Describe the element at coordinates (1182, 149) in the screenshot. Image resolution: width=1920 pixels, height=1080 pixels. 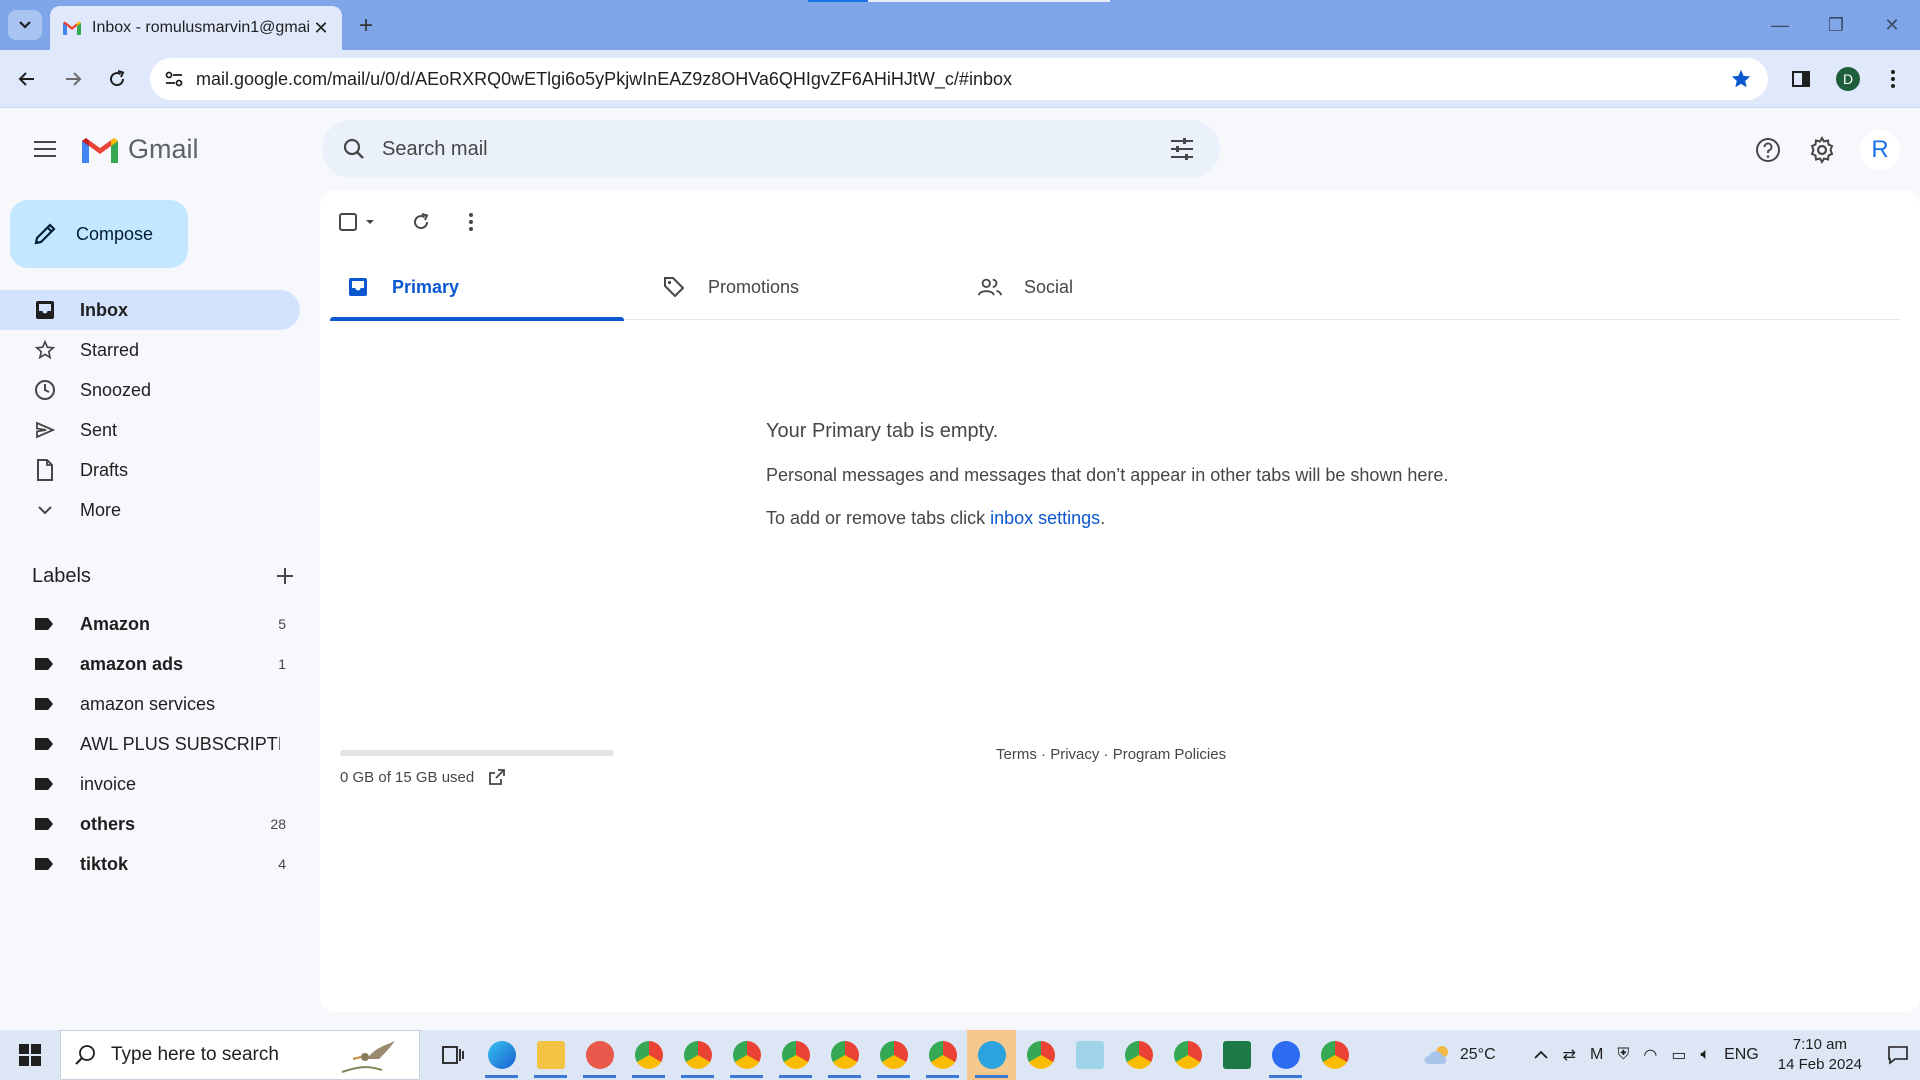
I see `search-options-button` at that location.